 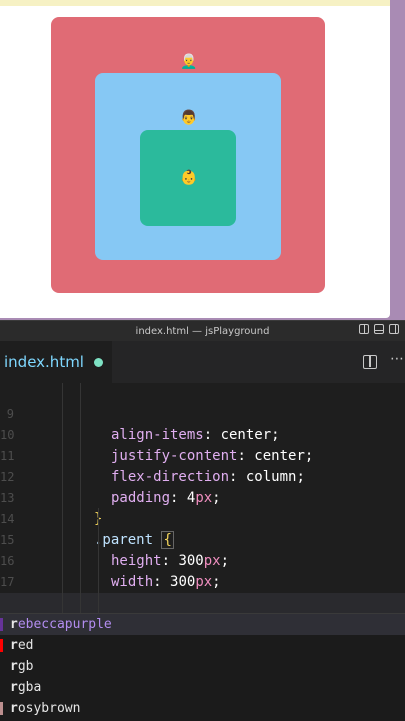 What do you see at coordinates (64, 624) in the screenshot?
I see `suggestion-text: ebeccapurple` at bounding box center [64, 624].